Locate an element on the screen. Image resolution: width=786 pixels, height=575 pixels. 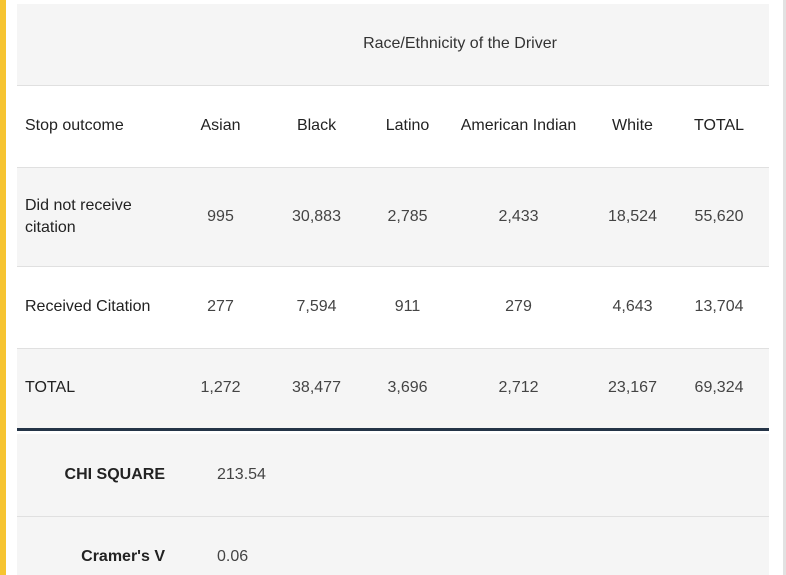
table-title: Race/Ethnicity of the Driver is located at coordinates (393, 45).